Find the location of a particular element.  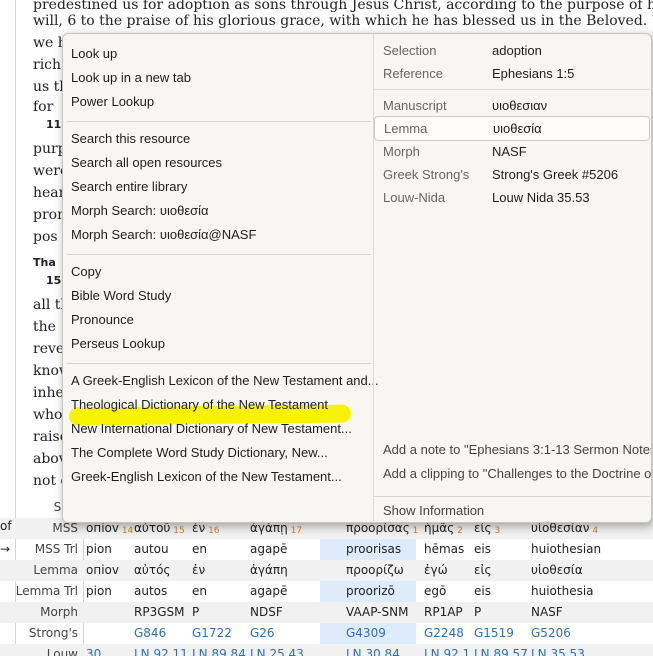

info-value: υιοθεσία is located at coordinates (517, 128).